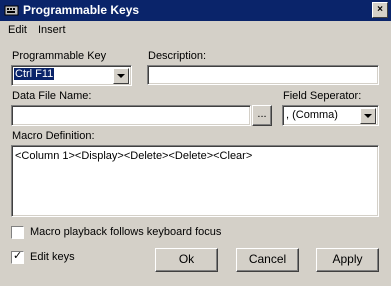 The height and width of the screenshot is (286, 391). What do you see at coordinates (312, 115) in the screenshot?
I see `field-separator-value: , (Comma)` at bounding box center [312, 115].